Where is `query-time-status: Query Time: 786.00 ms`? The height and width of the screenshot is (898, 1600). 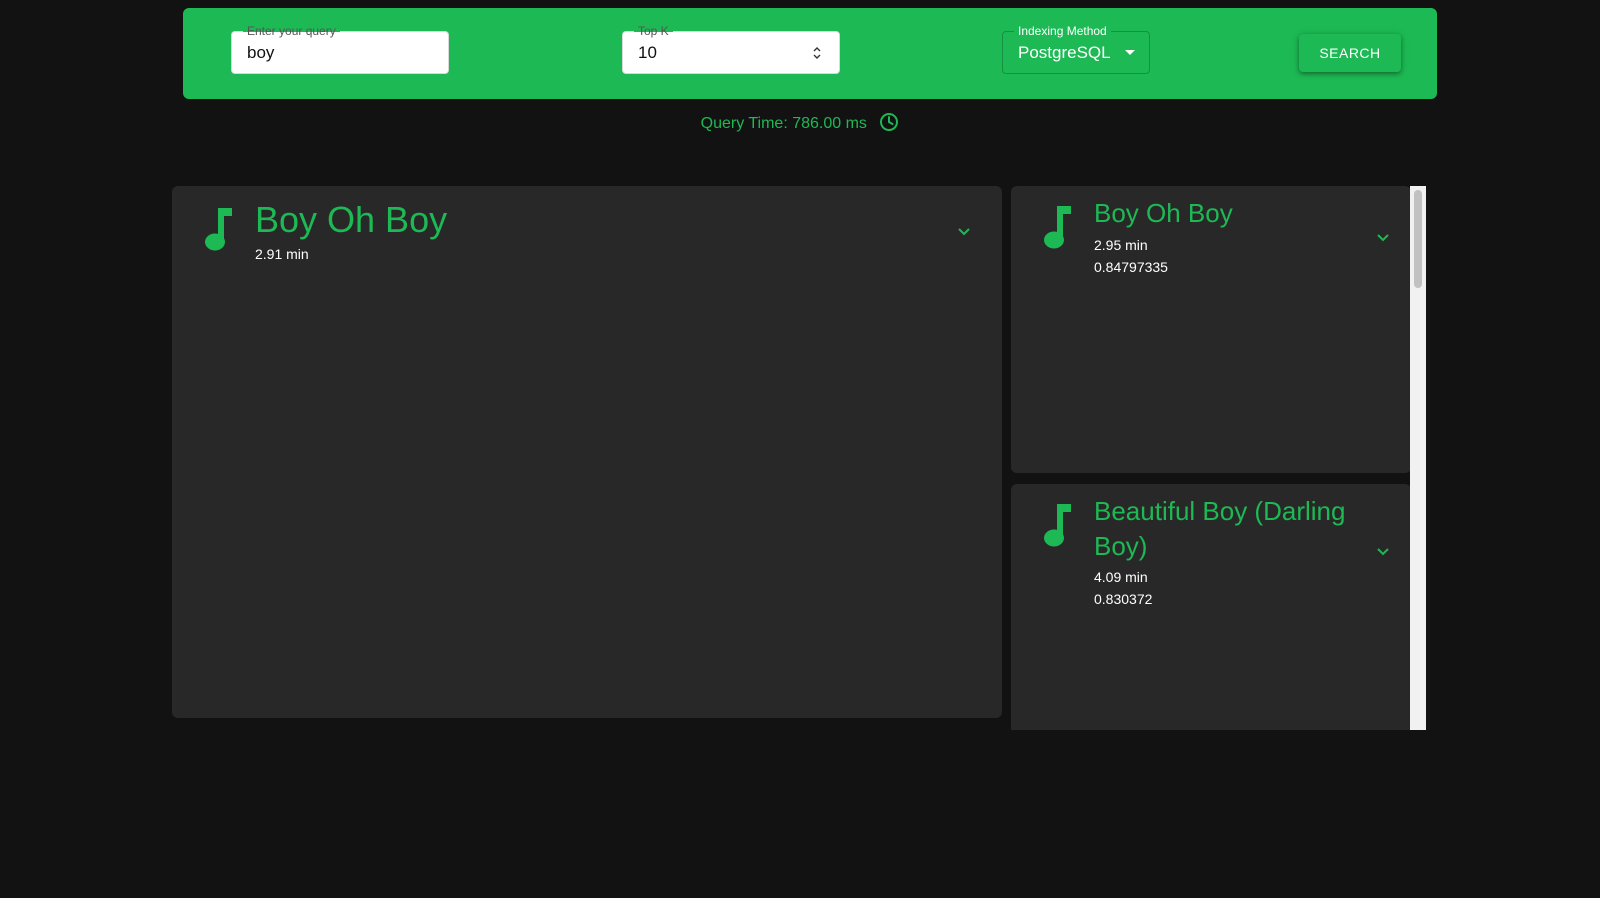 query-time-status: Query Time: 786.00 ms is located at coordinates (800, 124).